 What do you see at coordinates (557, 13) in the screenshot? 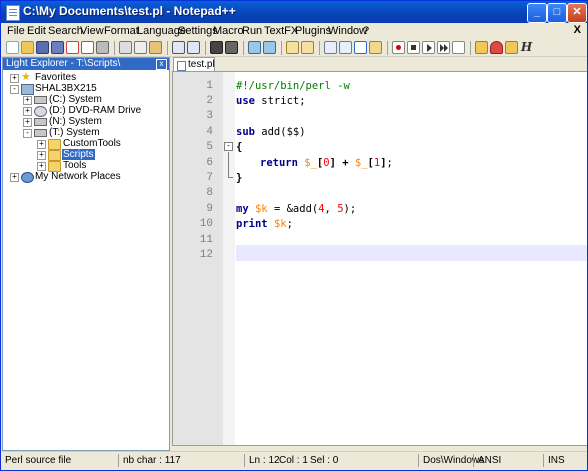
I see `maximize-button: □` at bounding box center [557, 13].